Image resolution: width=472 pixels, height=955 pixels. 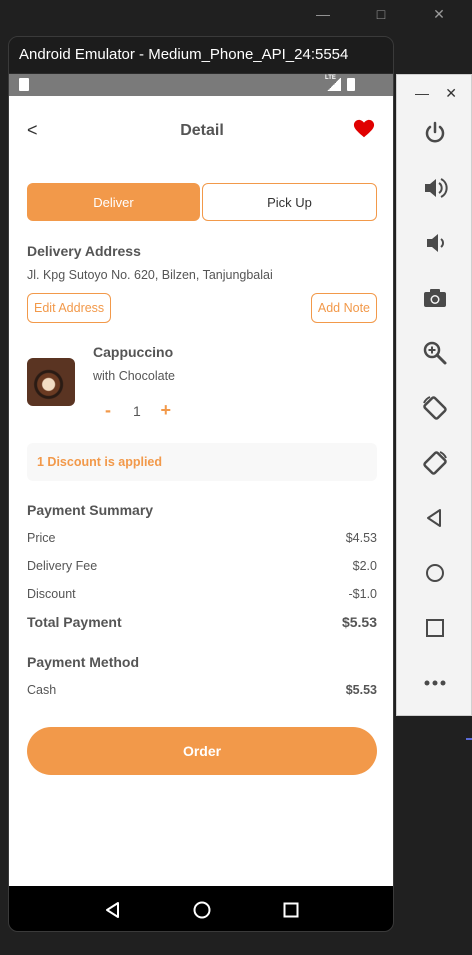 I want to click on tab-deliver: Deliver, so click(x=113, y=202).